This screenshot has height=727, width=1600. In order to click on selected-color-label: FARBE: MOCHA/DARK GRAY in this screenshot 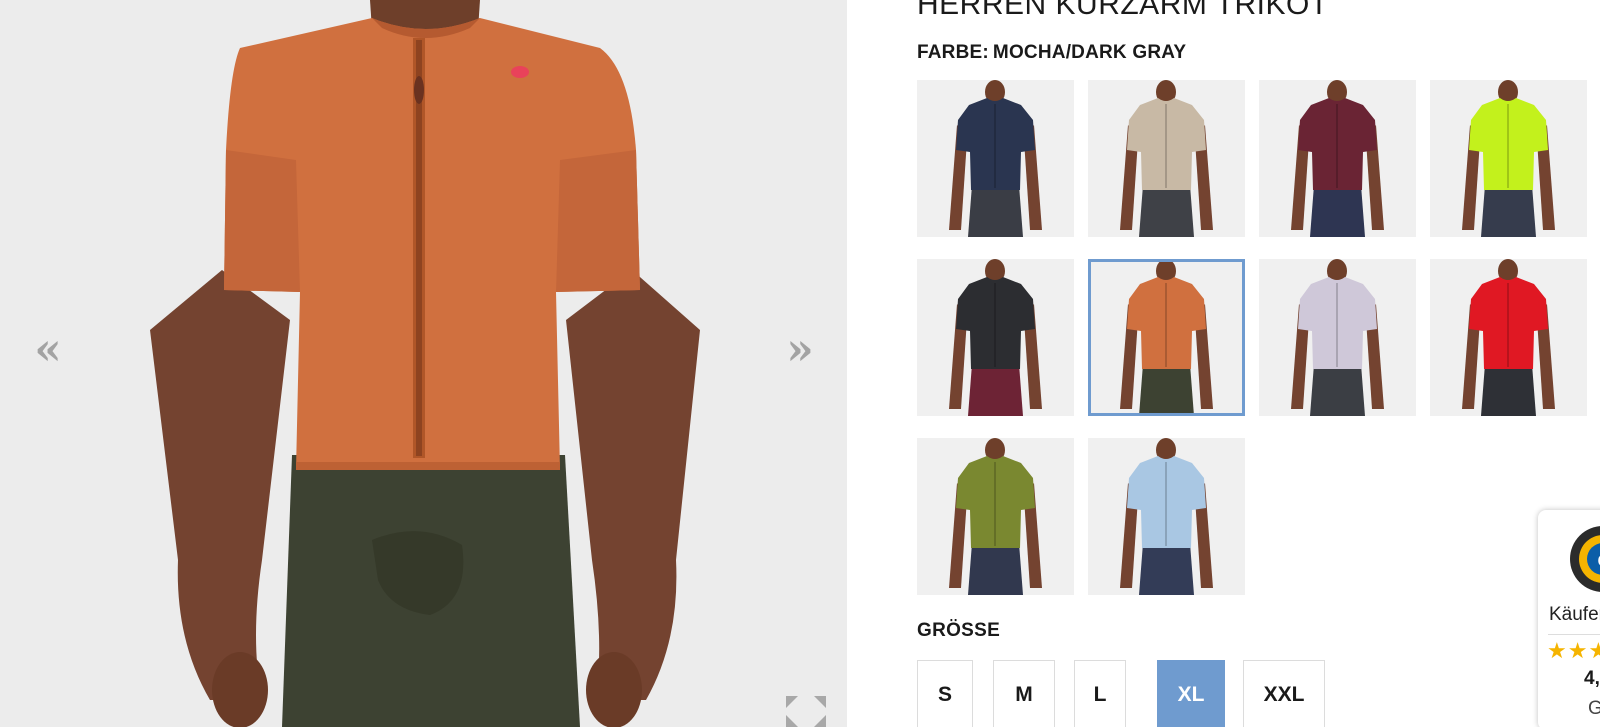, I will do `click(1051, 53)`.